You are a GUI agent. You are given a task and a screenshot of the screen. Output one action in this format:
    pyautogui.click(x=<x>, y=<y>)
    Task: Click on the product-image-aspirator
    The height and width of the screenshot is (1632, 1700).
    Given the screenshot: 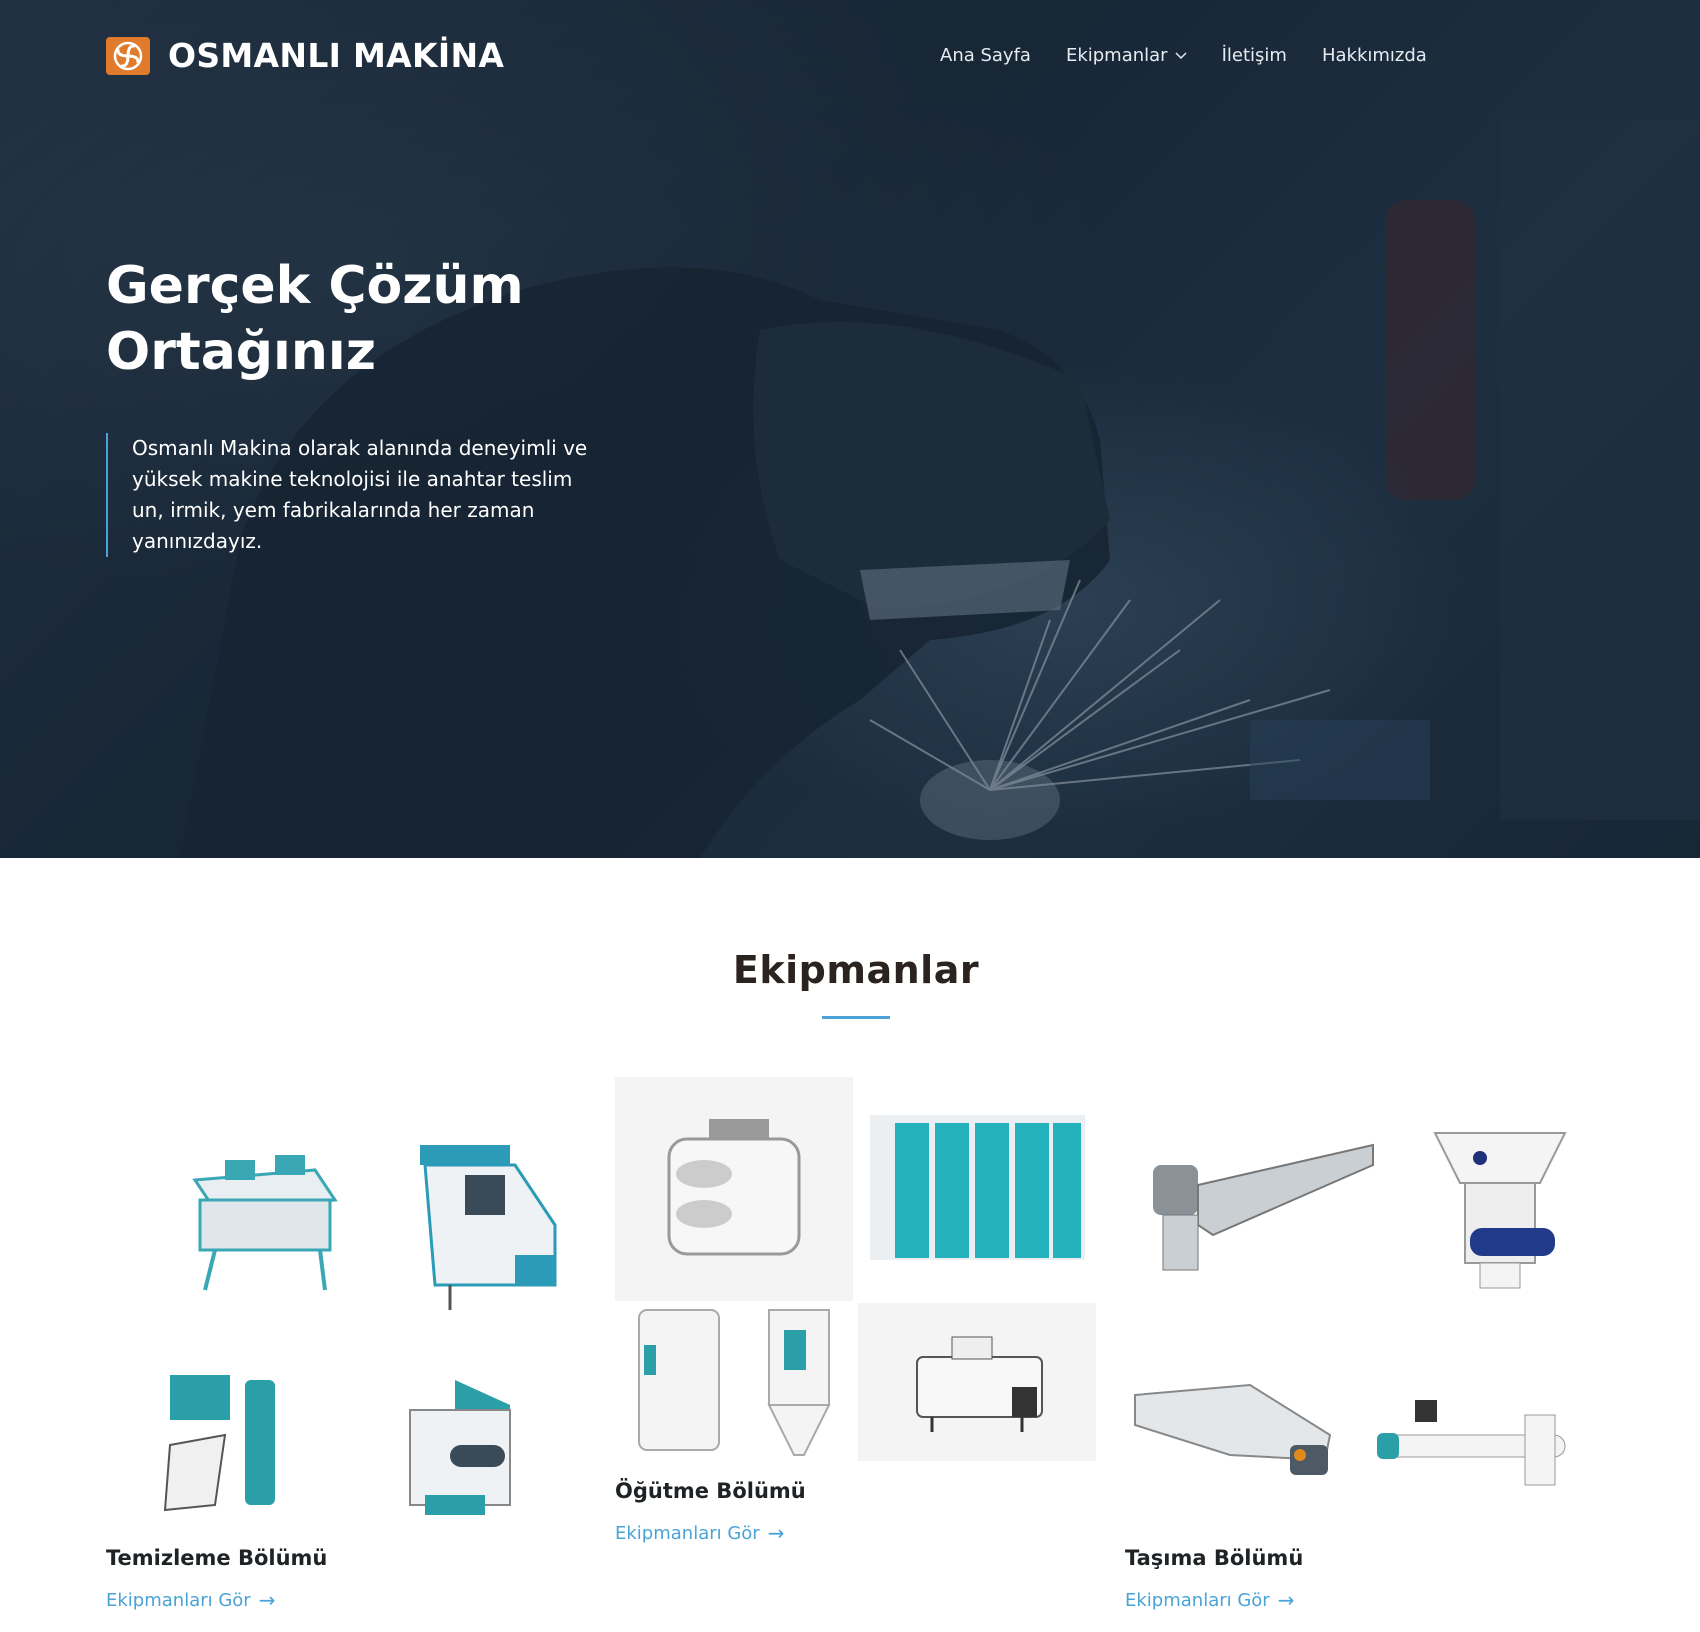 What is the action you would take?
    pyautogui.click(x=225, y=1440)
    